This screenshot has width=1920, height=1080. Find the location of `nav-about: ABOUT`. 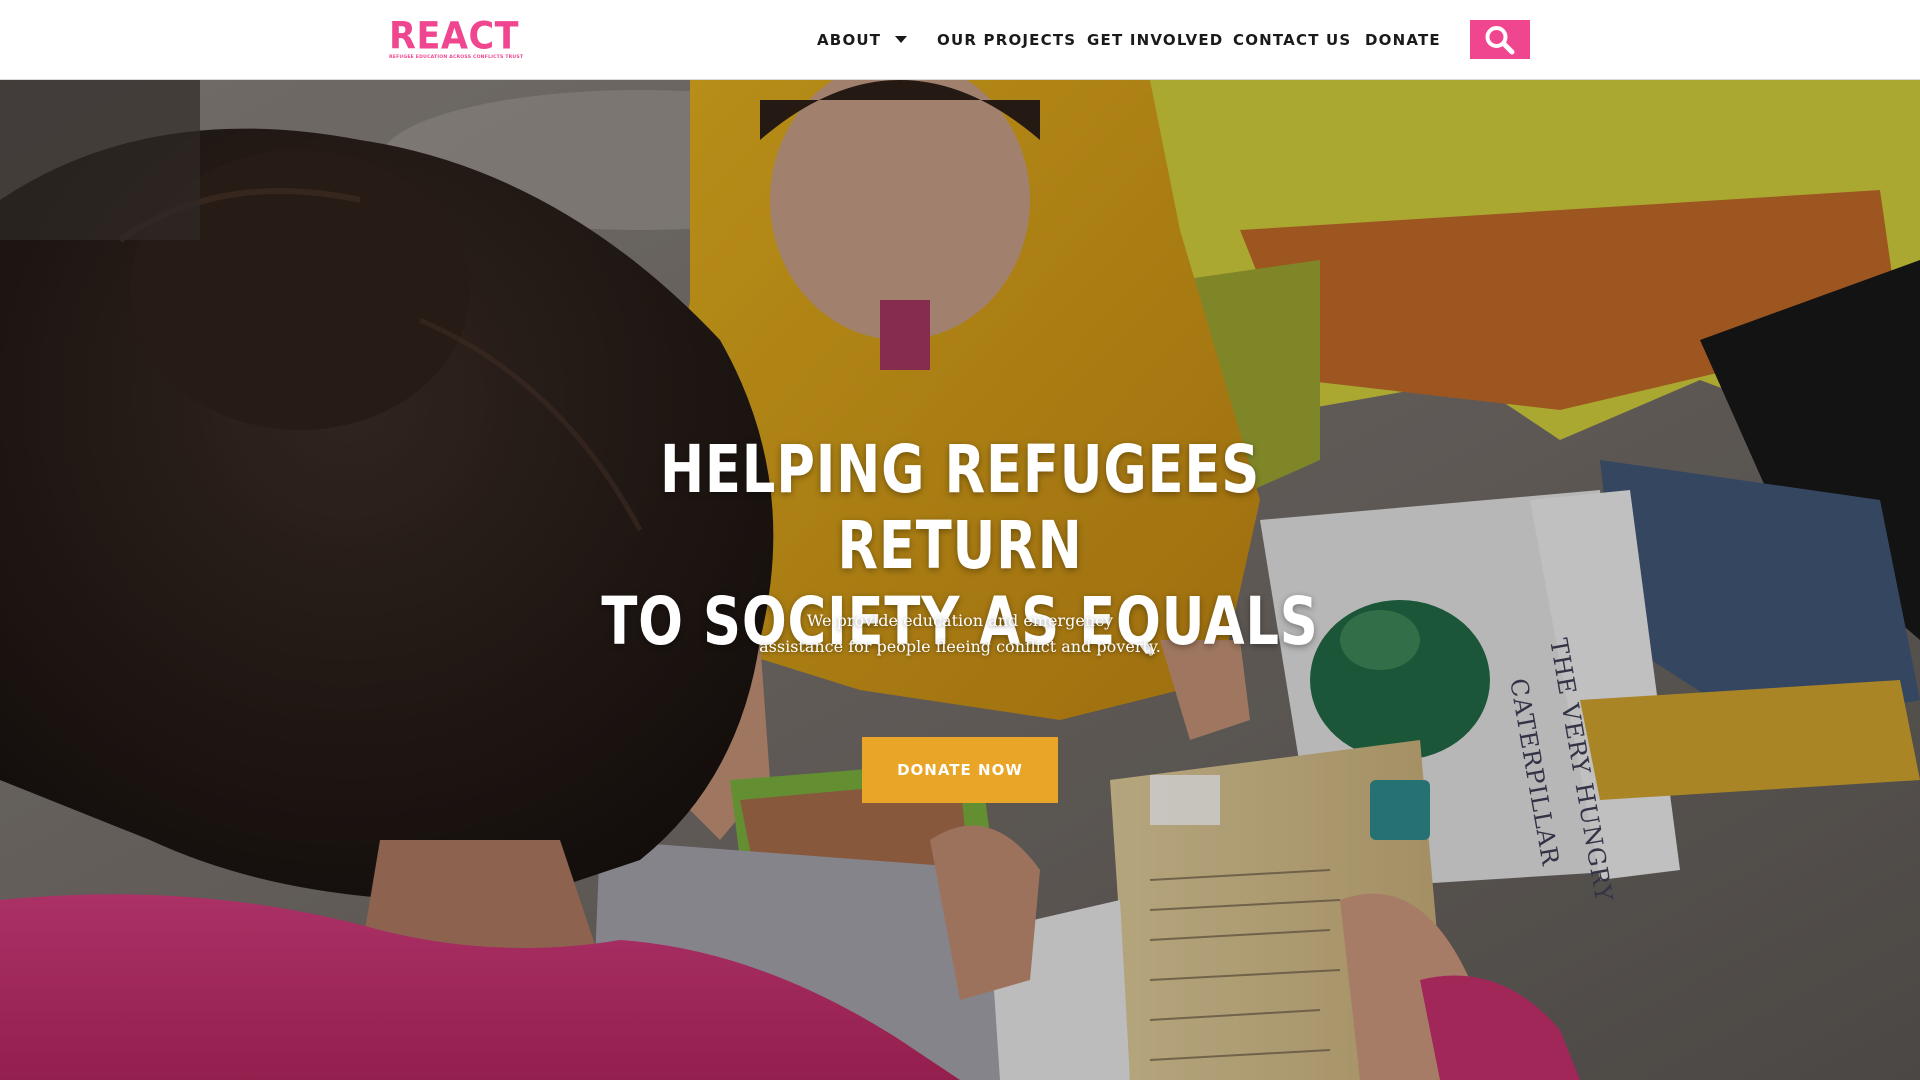

nav-about: ABOUT is located at coordinates (862, 39).